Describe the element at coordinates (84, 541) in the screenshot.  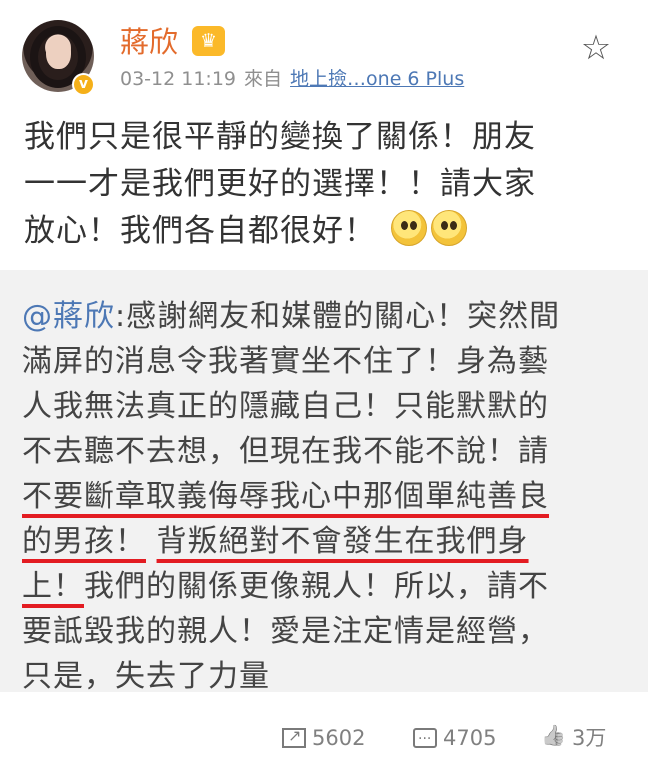
I see `underlined-text: 的男孩！` at that location.